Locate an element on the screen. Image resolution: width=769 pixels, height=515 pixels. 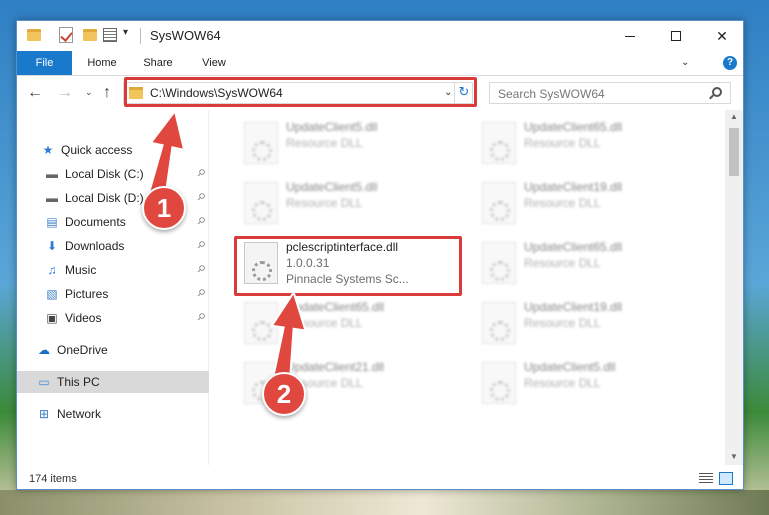
sidebar-item-label: This PC is located at coordinates (78, 382).